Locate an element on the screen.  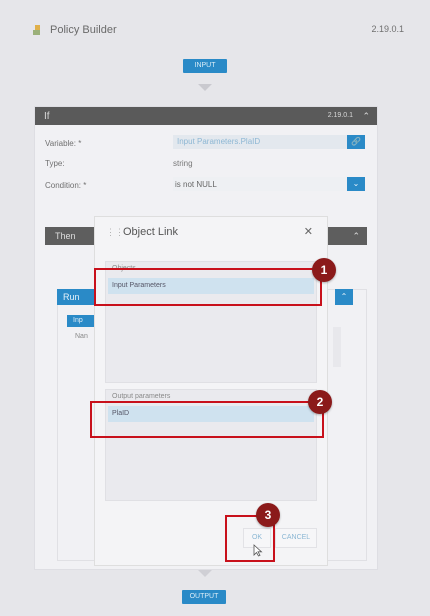
run-chevron-up-icon: ⌃ is located at coordinates (344, 296).